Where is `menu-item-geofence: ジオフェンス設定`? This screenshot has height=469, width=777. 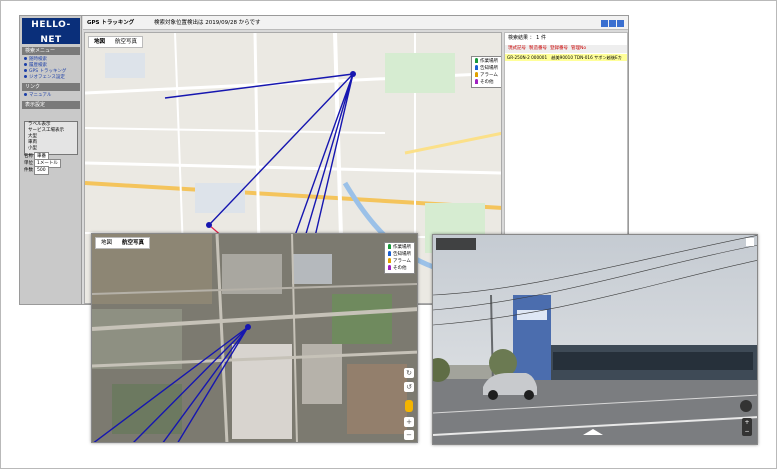
menu-item-geofence: ジオフェンス設定 is located at coordinates (44, 78).